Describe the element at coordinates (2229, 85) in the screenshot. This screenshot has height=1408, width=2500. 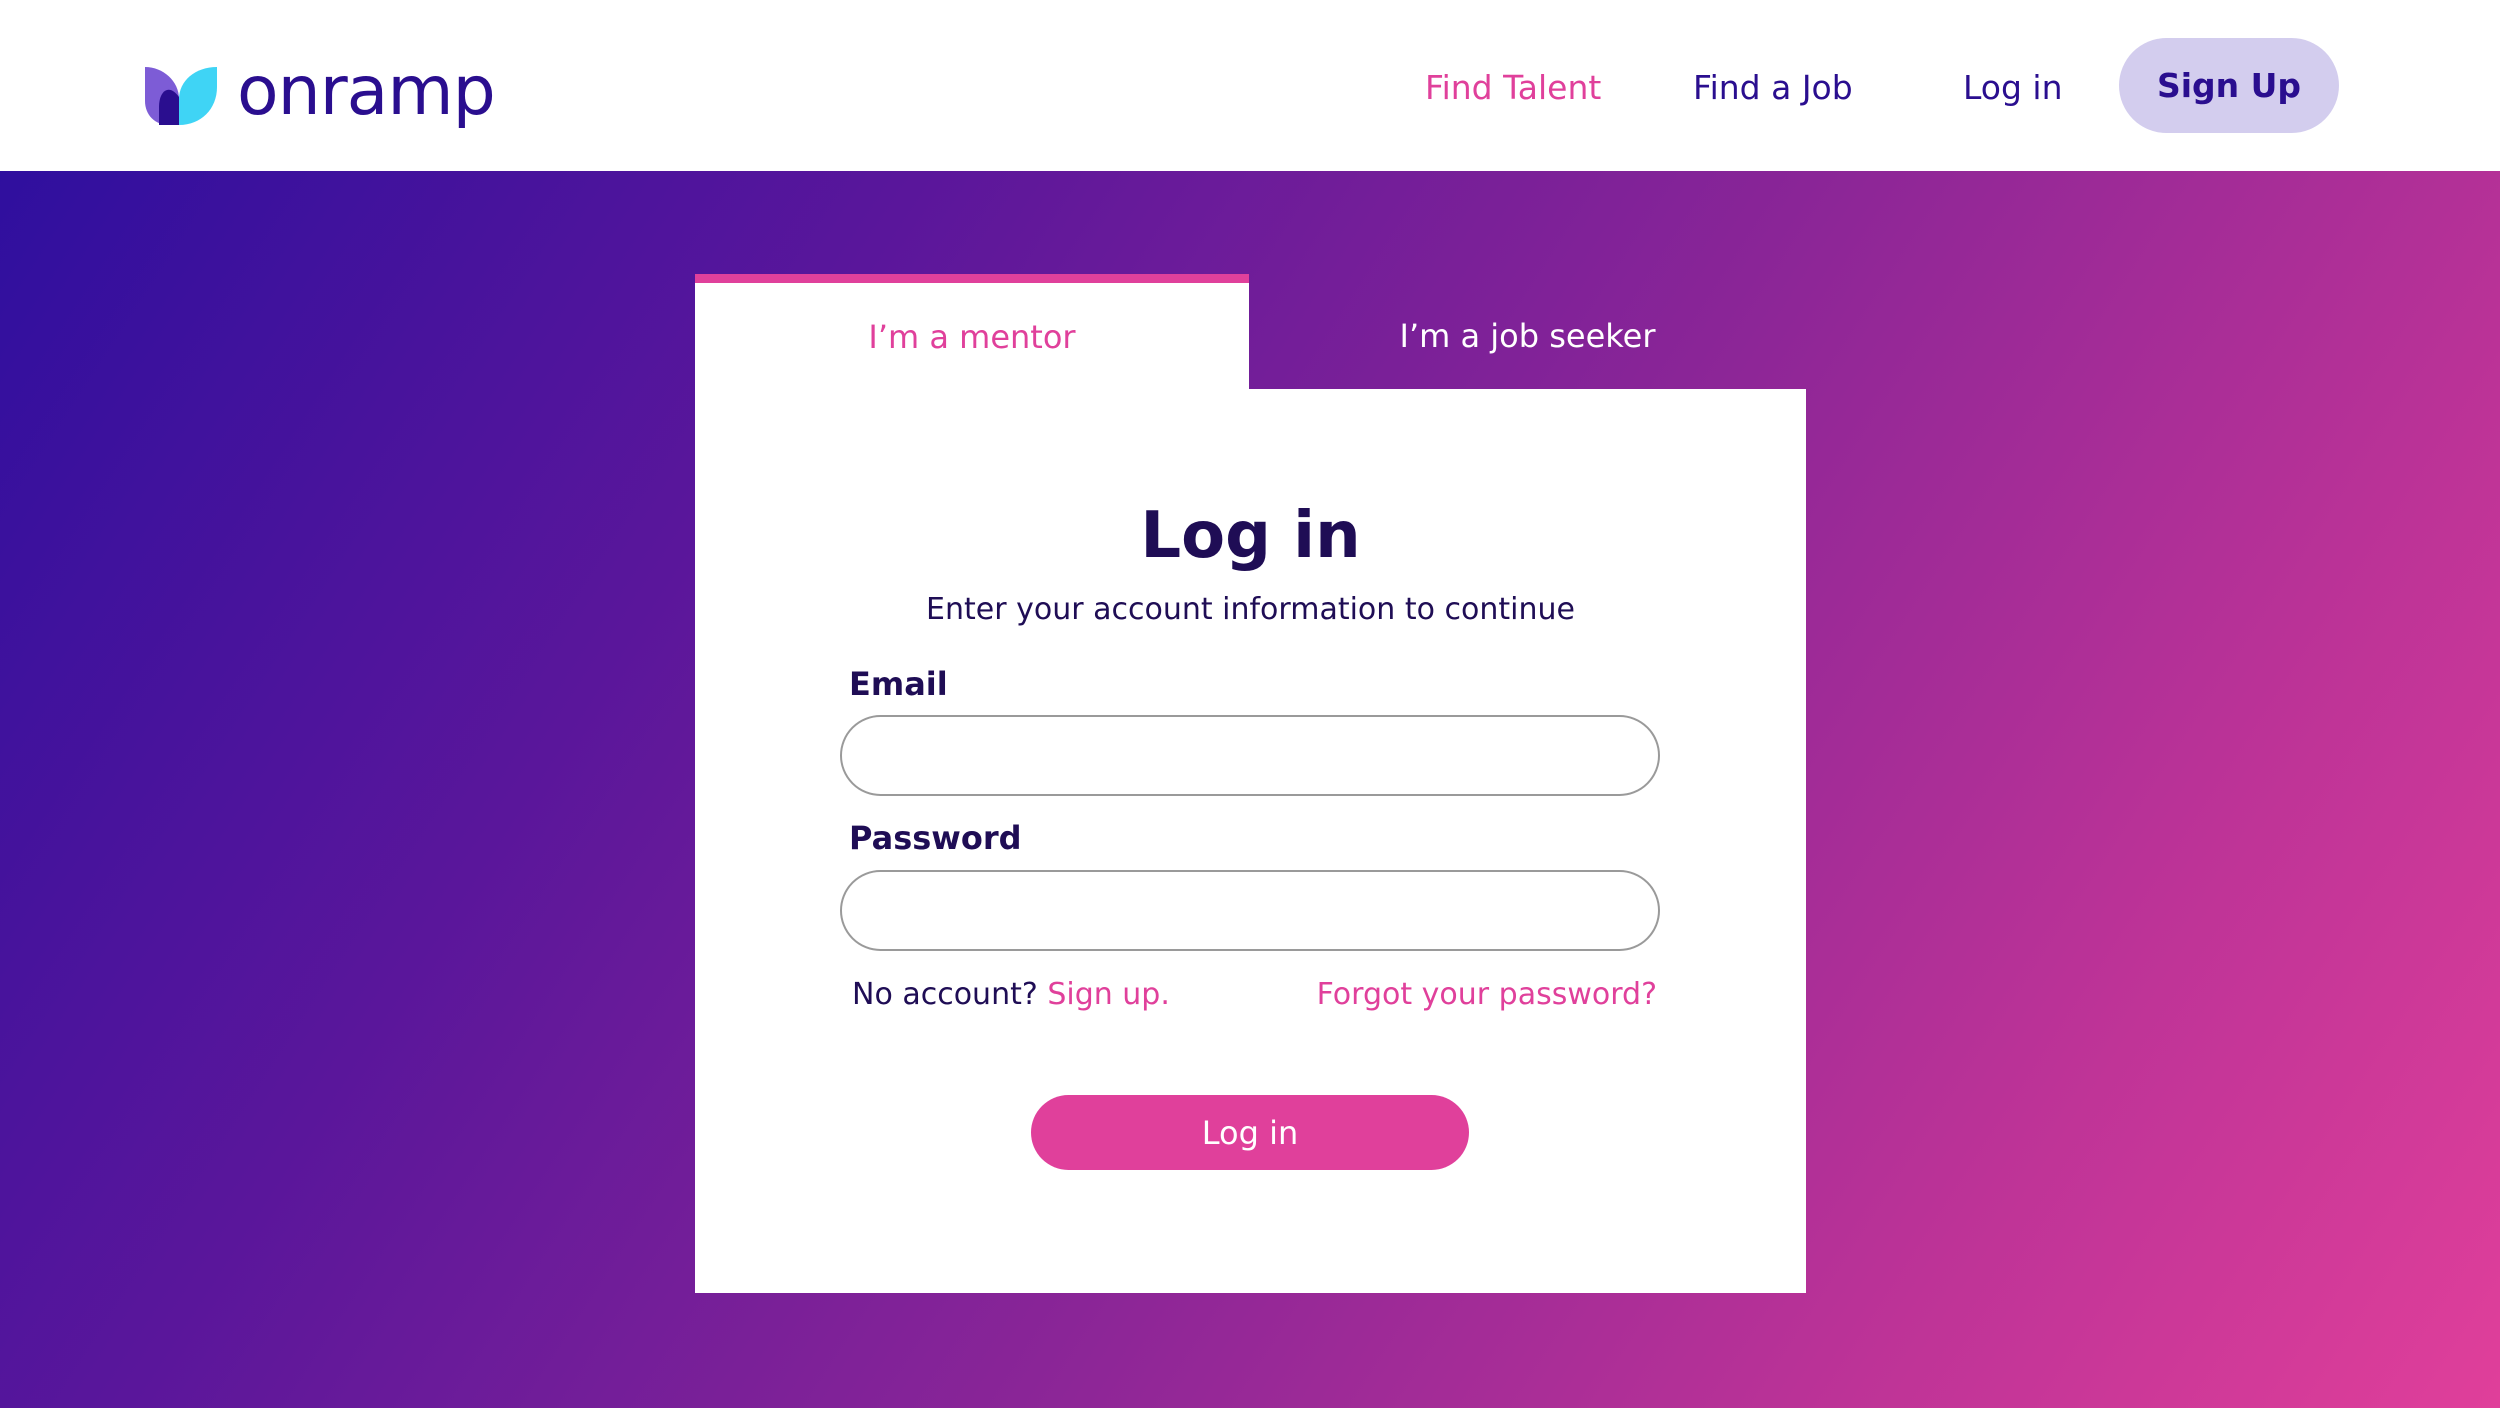
I see `signup-button: Sign Up` at that location.